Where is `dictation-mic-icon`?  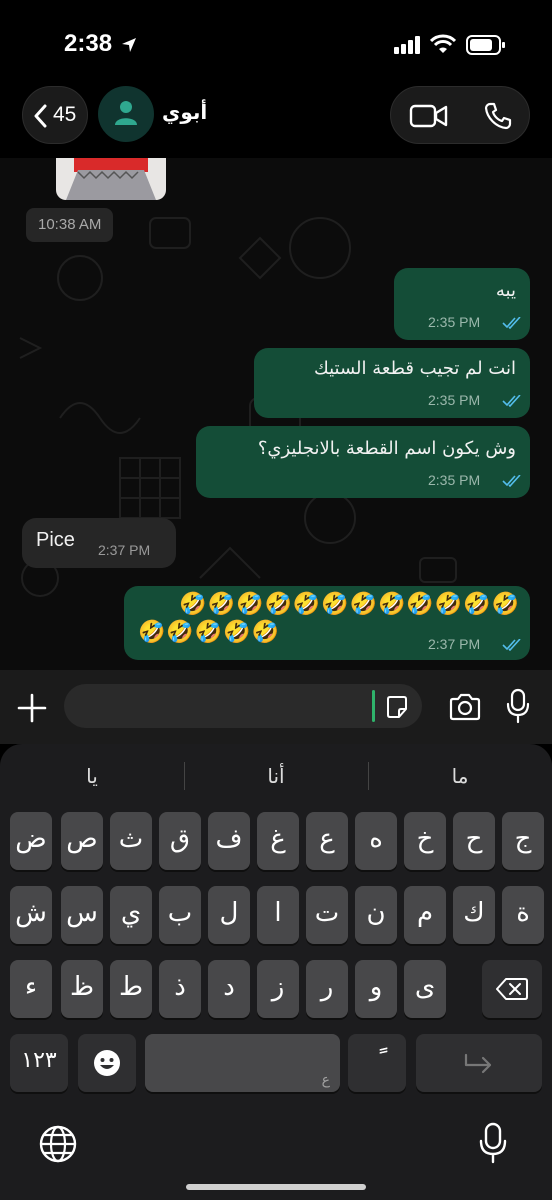
dictation-mic-icon is located at coordinates (493, 1143).